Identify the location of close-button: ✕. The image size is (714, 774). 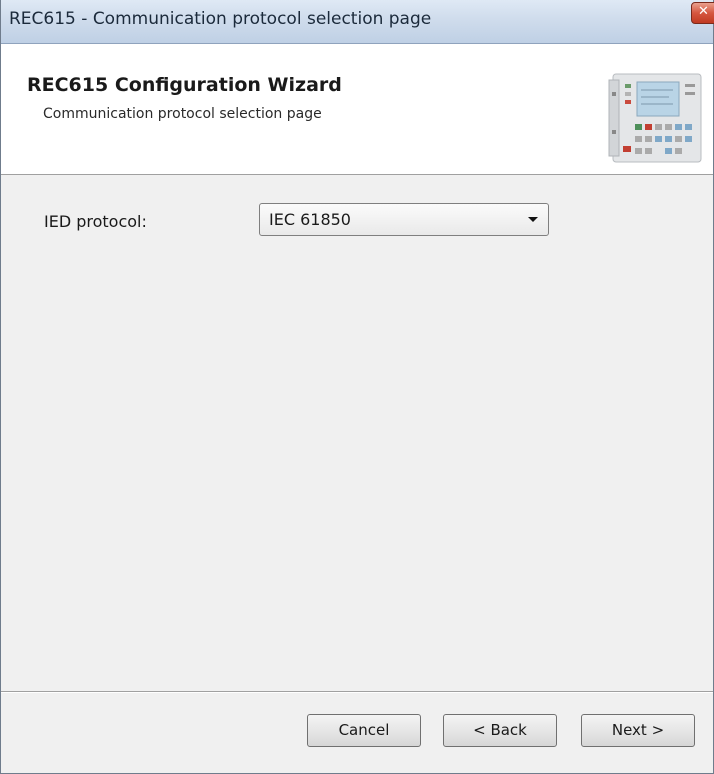
(702, 13).